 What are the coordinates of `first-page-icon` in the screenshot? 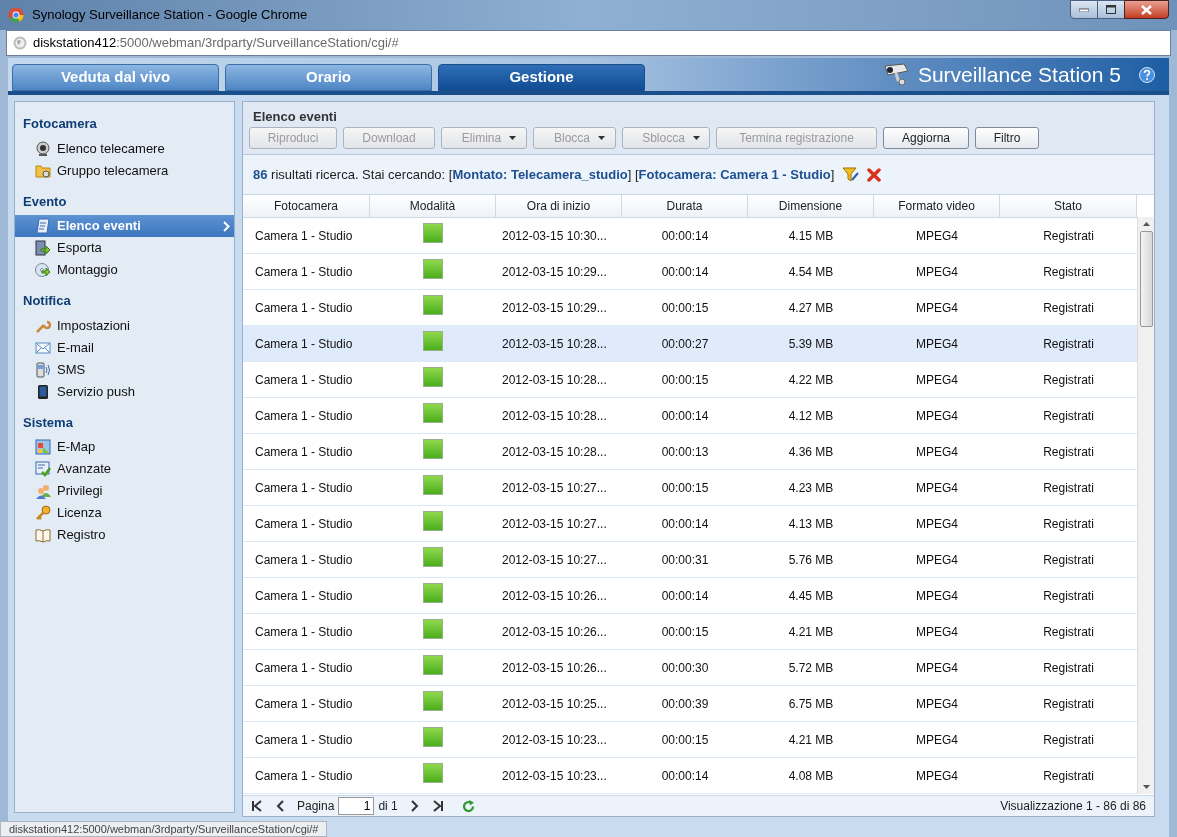 It's located at (257, 806).